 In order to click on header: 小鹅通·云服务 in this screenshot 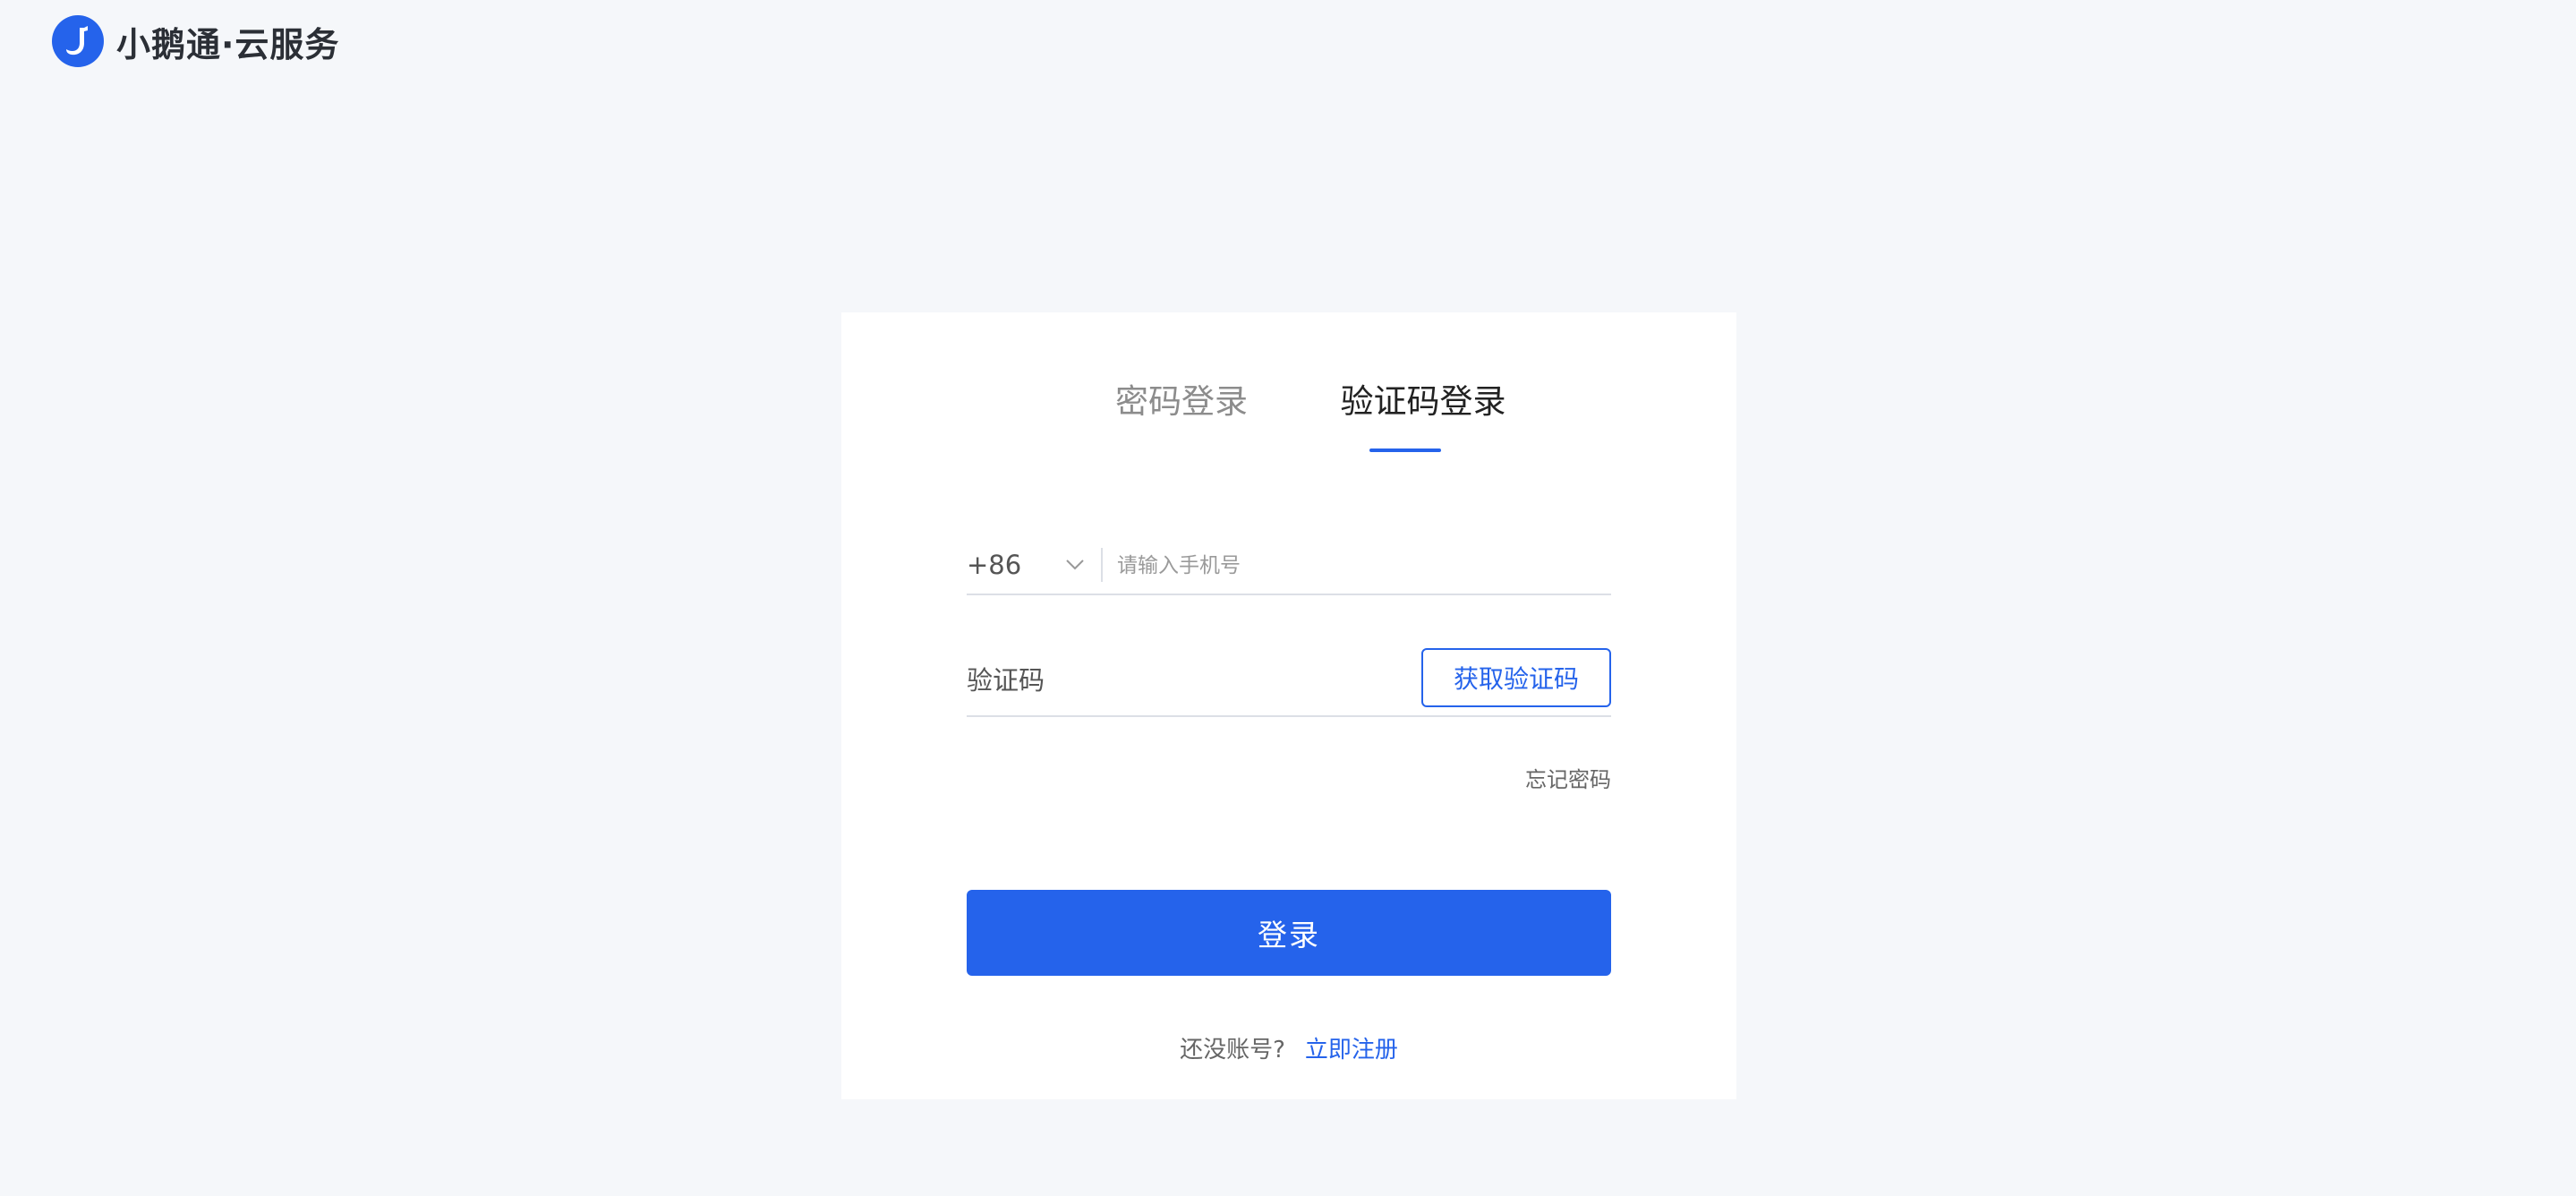, I will do `click(195, 41)`.